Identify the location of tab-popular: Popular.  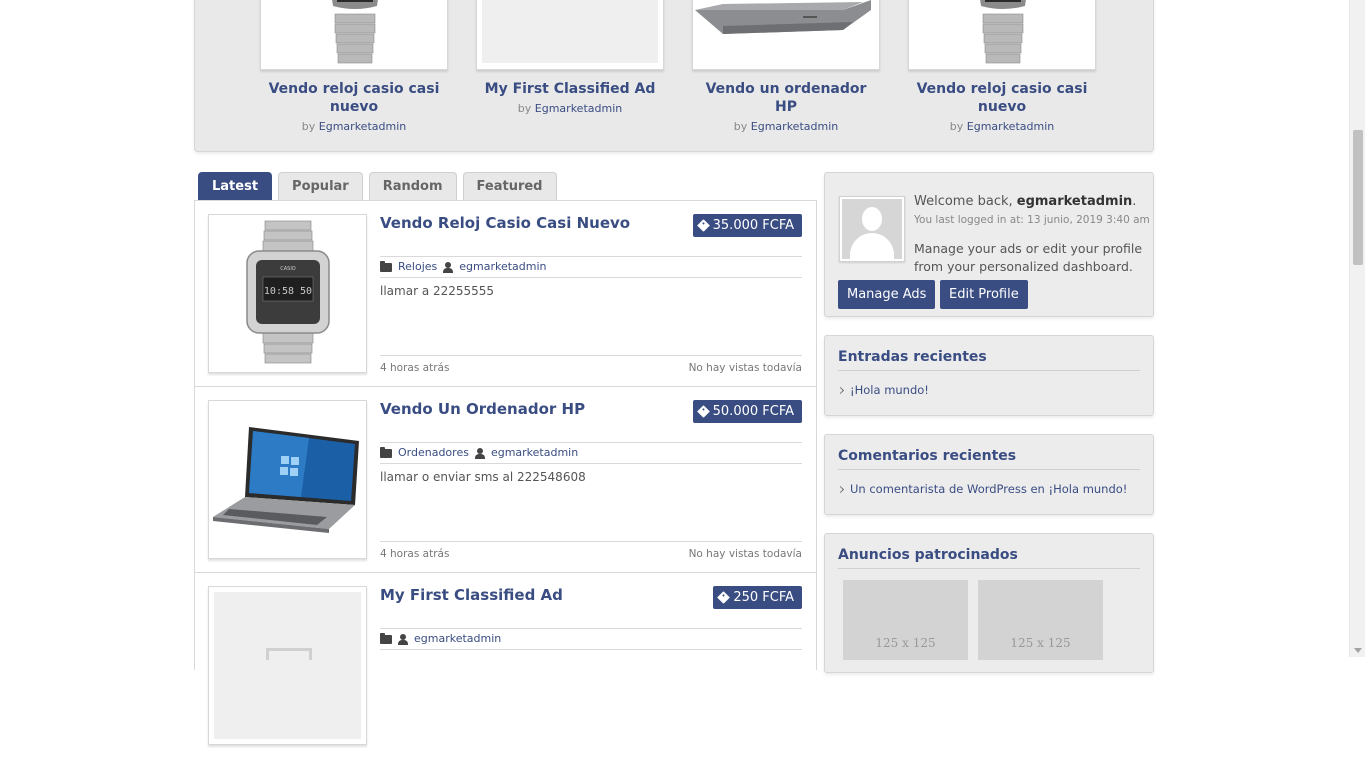
(320, 186).